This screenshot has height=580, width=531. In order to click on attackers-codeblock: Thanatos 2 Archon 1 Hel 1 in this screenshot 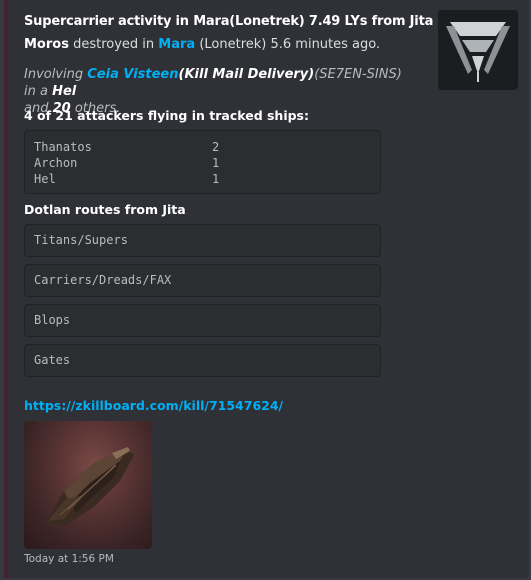, I will do `click(202, 162)`.